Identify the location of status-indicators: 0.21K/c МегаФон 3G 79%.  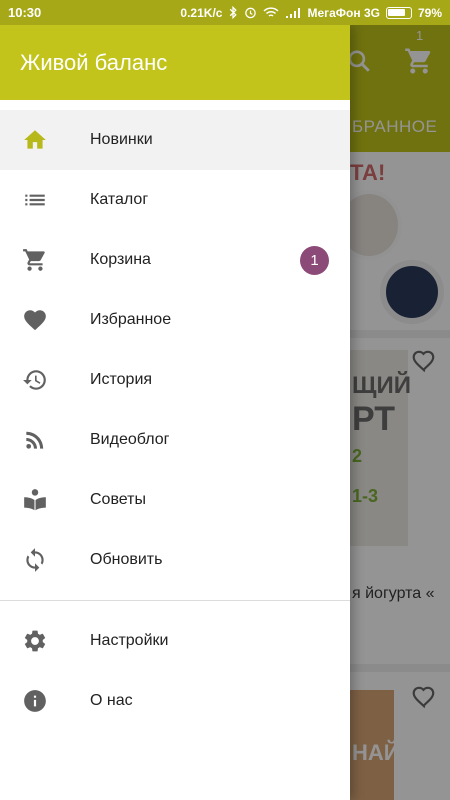
(311, 13).